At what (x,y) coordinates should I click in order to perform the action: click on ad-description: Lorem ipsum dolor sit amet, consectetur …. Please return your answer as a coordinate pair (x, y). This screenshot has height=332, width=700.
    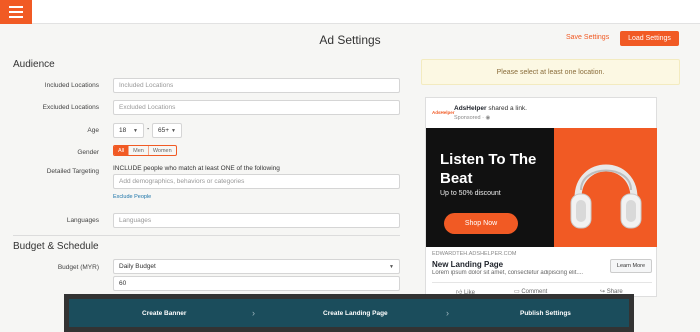
    Looking at the image, I should click on (508, 273).